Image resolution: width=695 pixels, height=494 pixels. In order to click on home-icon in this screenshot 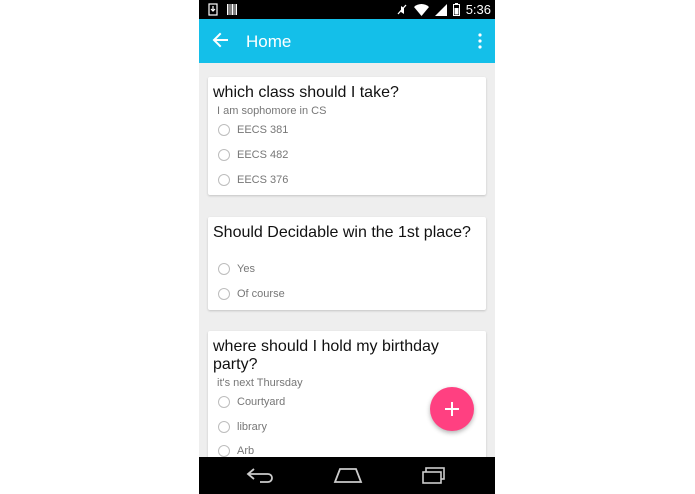, I will do `click(348, 475)`.